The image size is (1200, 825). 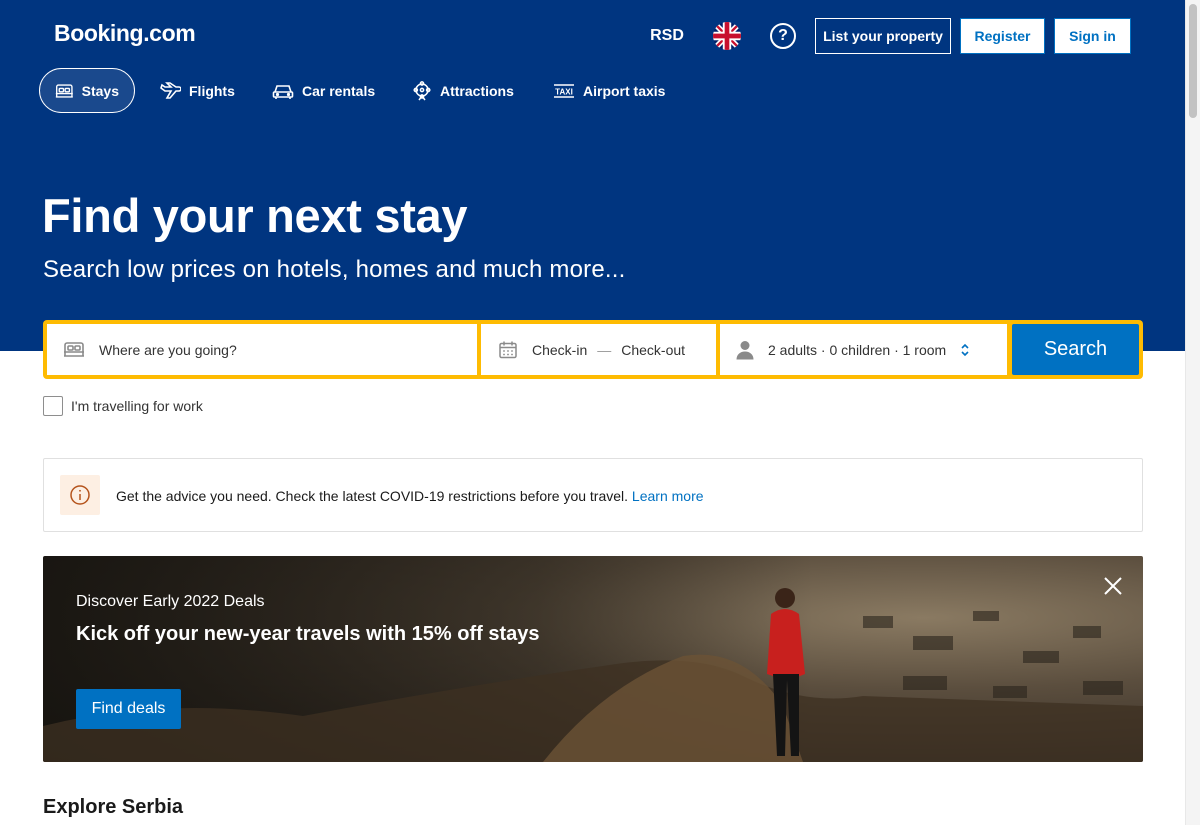 I want to click on section-title-explore: Explore Serbia, so click(x=113, y=807).